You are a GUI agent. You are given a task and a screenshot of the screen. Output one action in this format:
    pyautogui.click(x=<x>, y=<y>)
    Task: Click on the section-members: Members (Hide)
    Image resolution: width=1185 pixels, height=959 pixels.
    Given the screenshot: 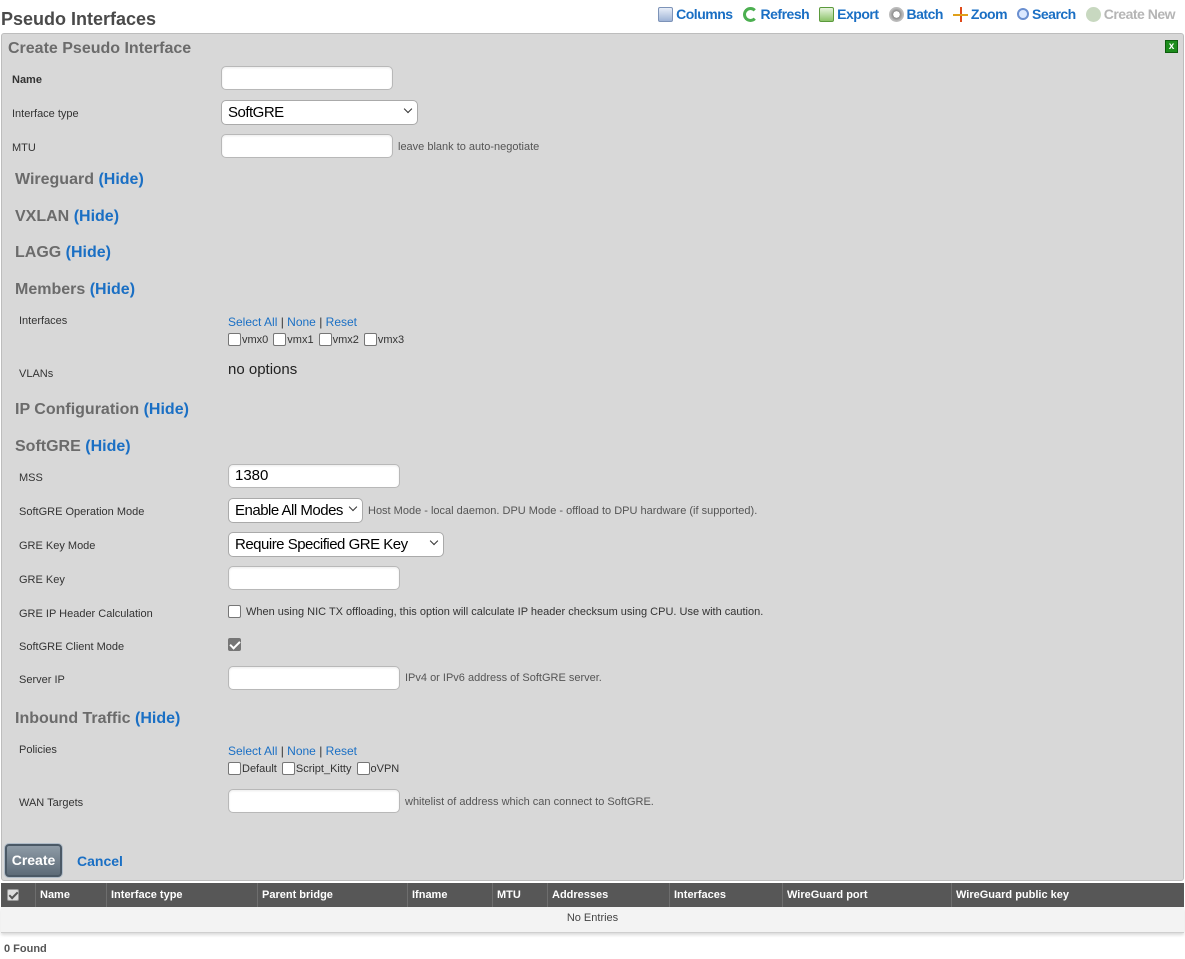 What is the action you would take?
    pyautogui.click(x=75, y=290)
    